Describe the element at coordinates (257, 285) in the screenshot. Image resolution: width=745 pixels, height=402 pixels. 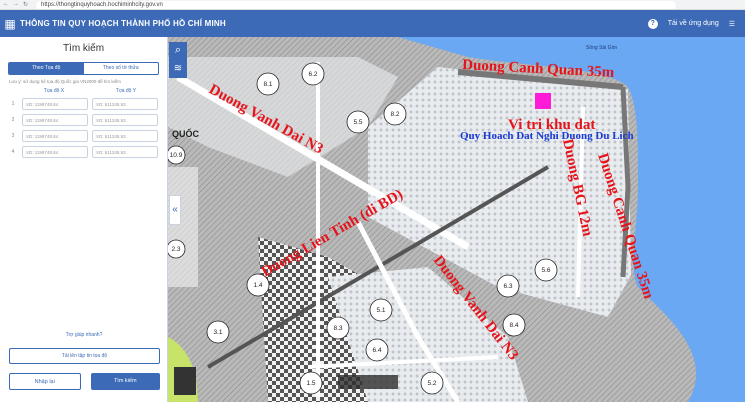
I see `zone-label: 1.4` at that location.